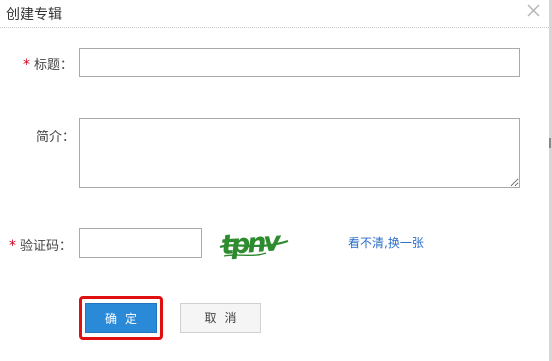 The height and width of the screenshot is (361, 552). I want to click on title-label: 标题：, so click(54, 65).